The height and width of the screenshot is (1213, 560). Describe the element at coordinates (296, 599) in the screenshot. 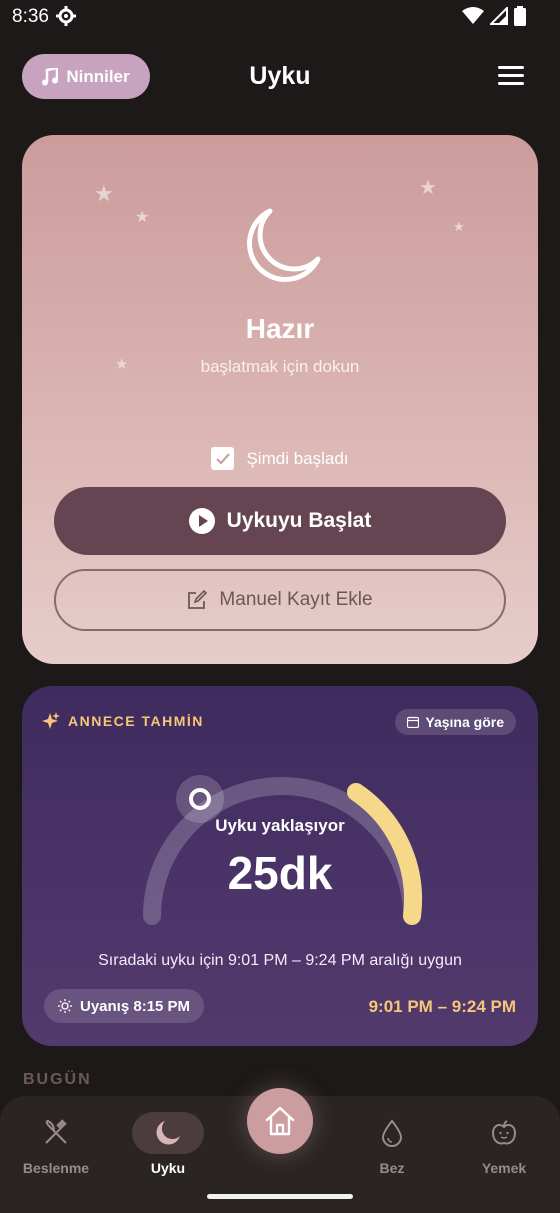

I see `manual-entry-label: Manuel Kayıt Ekle` at that location.